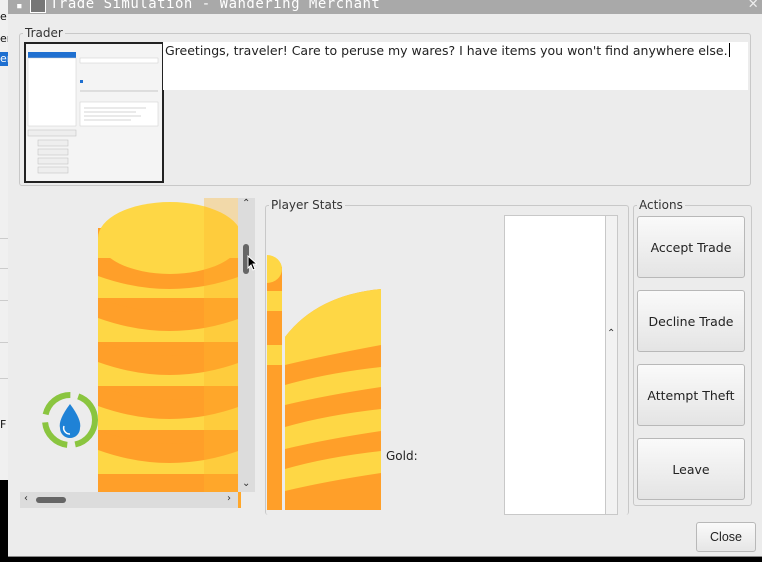 Image resolution: width=762 pixels, height=562 pixels. Describe the element at coordinates (70, 420) in the screenshot. I see `eco-water-icon` at that location.